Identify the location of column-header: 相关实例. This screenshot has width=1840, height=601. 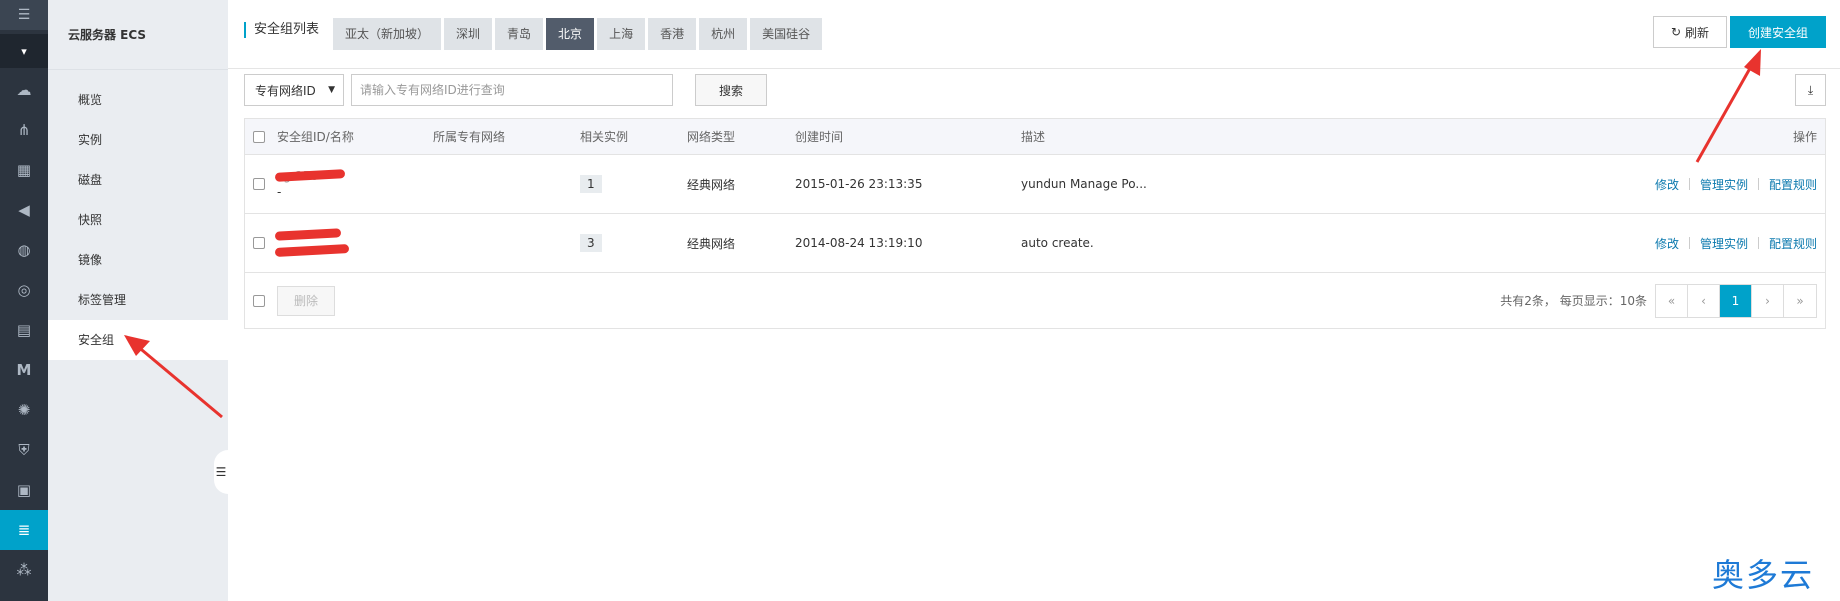
(604, 137).